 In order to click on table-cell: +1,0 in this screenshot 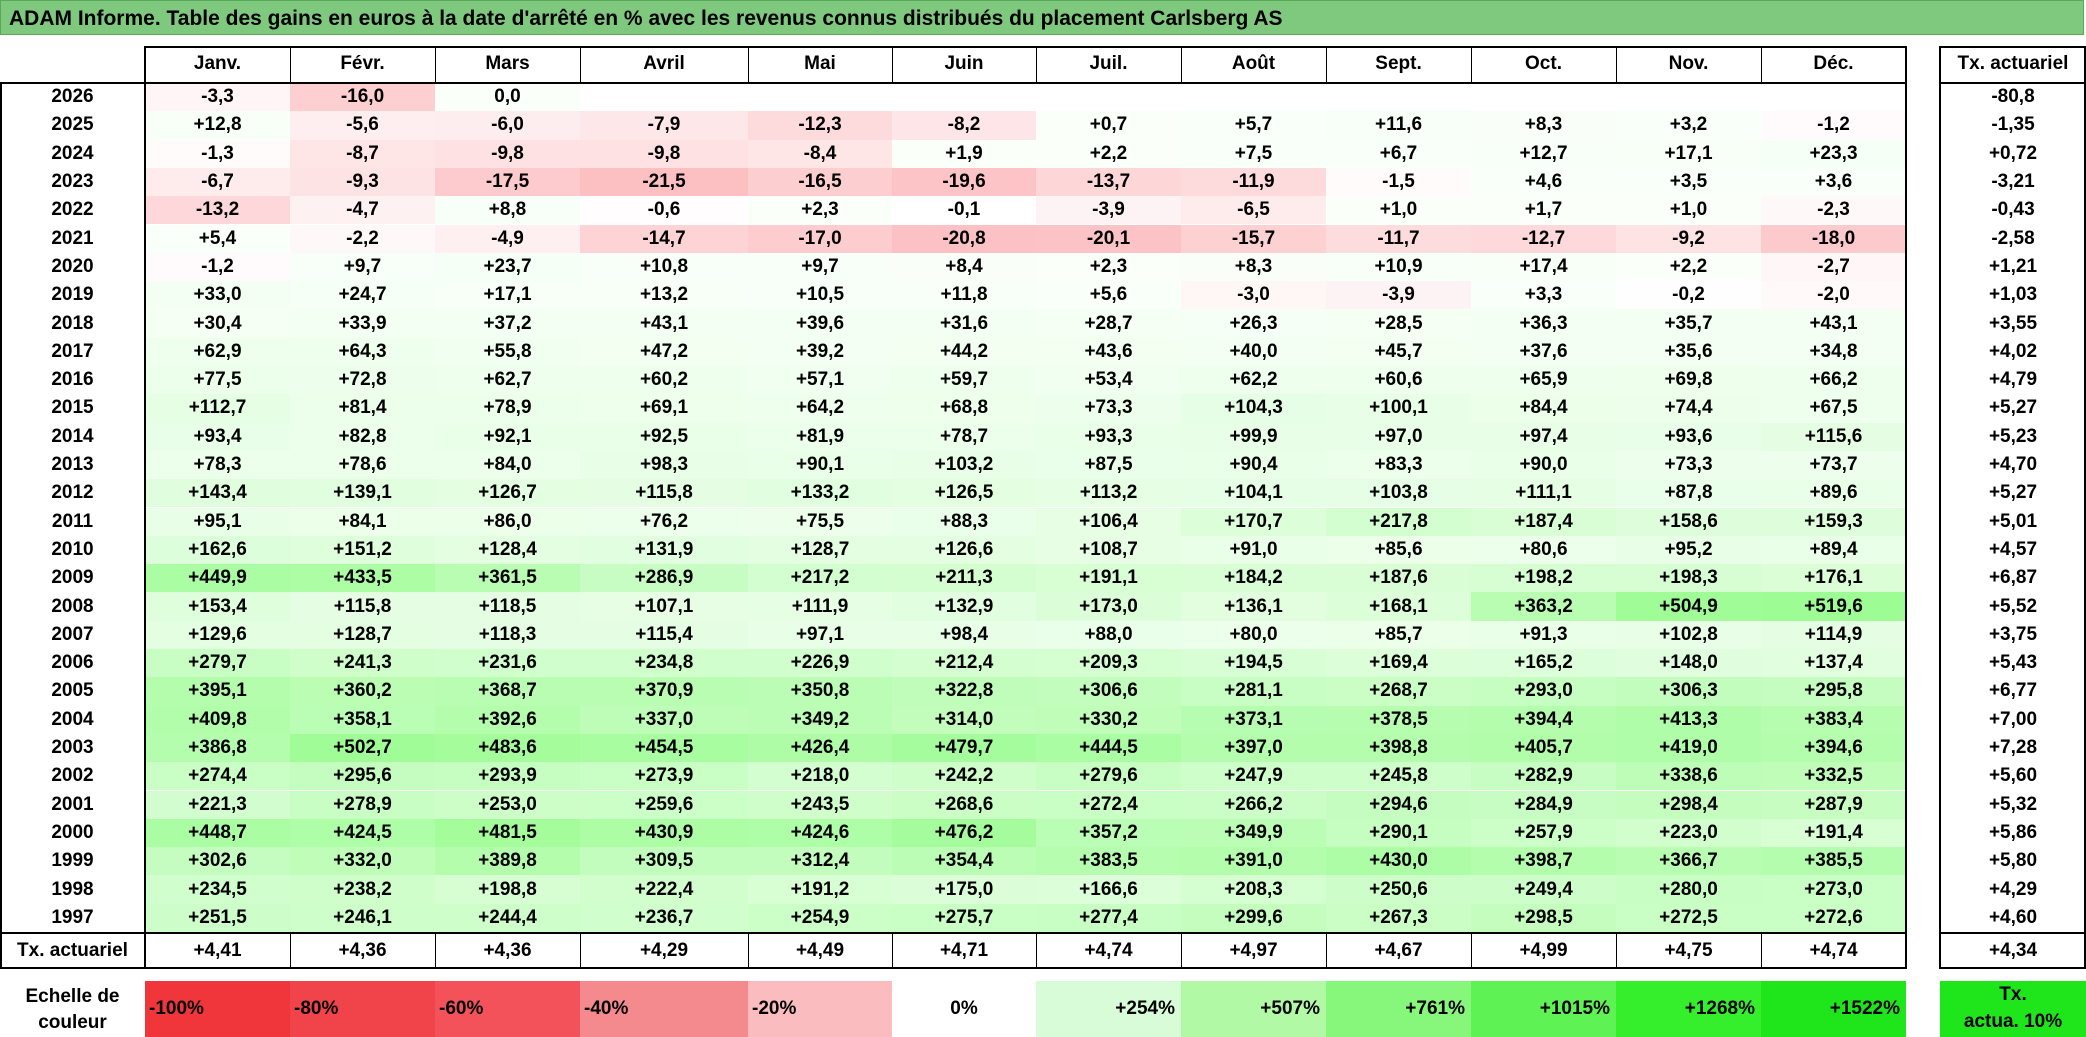, I will do `click(1688, 210)`.